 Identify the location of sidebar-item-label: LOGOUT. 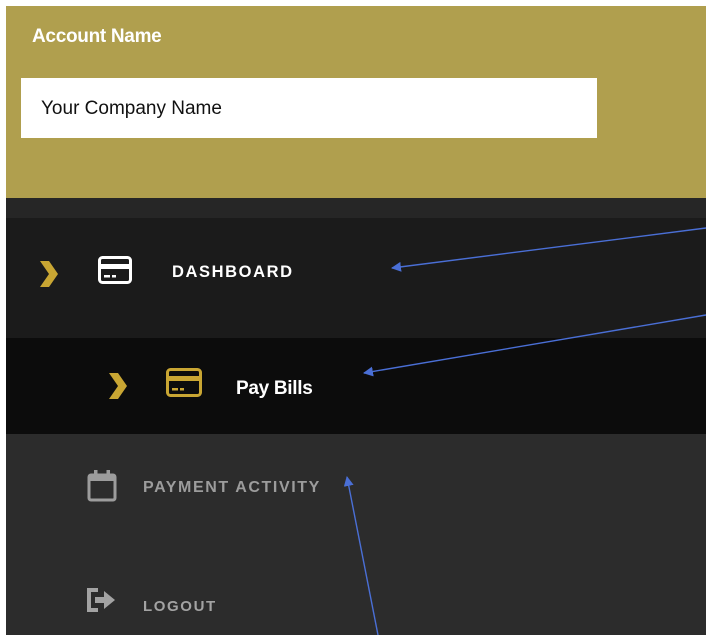
(180, 606).